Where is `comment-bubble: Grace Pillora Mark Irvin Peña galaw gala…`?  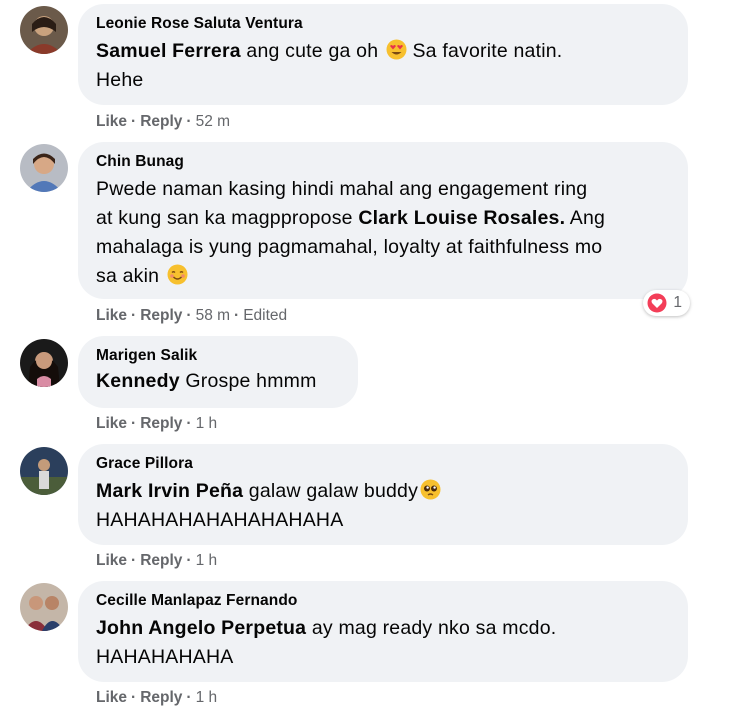 comment-bubble: Grace Pillora Mark Irvin Peña galaw gala… is located at coordinates (383, 494).